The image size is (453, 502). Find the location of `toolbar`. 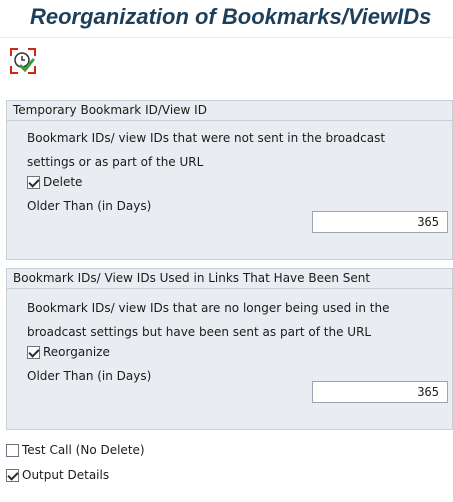

toolbar is located at coordinates (226, 59).